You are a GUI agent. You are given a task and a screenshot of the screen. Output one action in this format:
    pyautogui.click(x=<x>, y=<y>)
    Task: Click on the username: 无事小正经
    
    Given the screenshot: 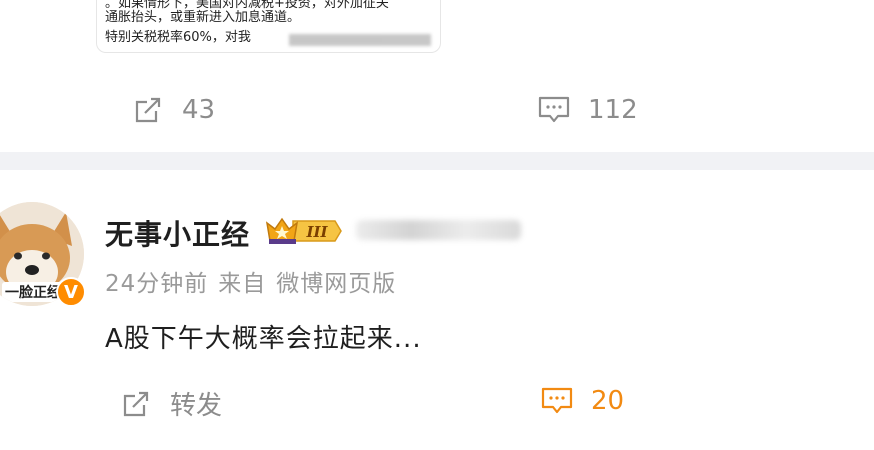 What is the action you would take?
    pyautogui.click(x=177, y=233)
    